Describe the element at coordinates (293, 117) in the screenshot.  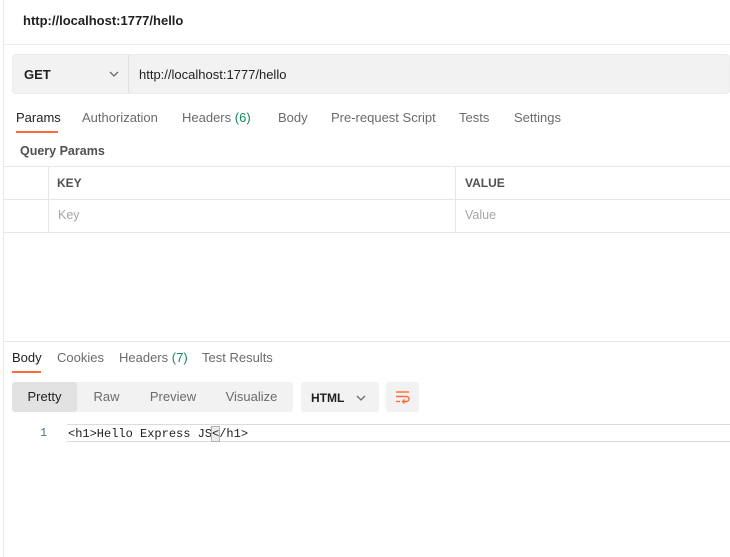
I see `tab-body: Body` at that location.